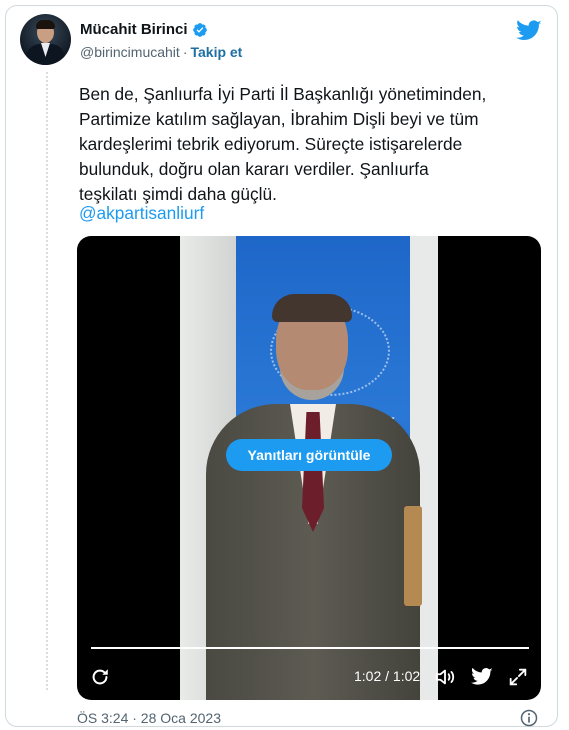  I want to click on handle-row: @birincimucahit · Takip et, so click(161, 52).